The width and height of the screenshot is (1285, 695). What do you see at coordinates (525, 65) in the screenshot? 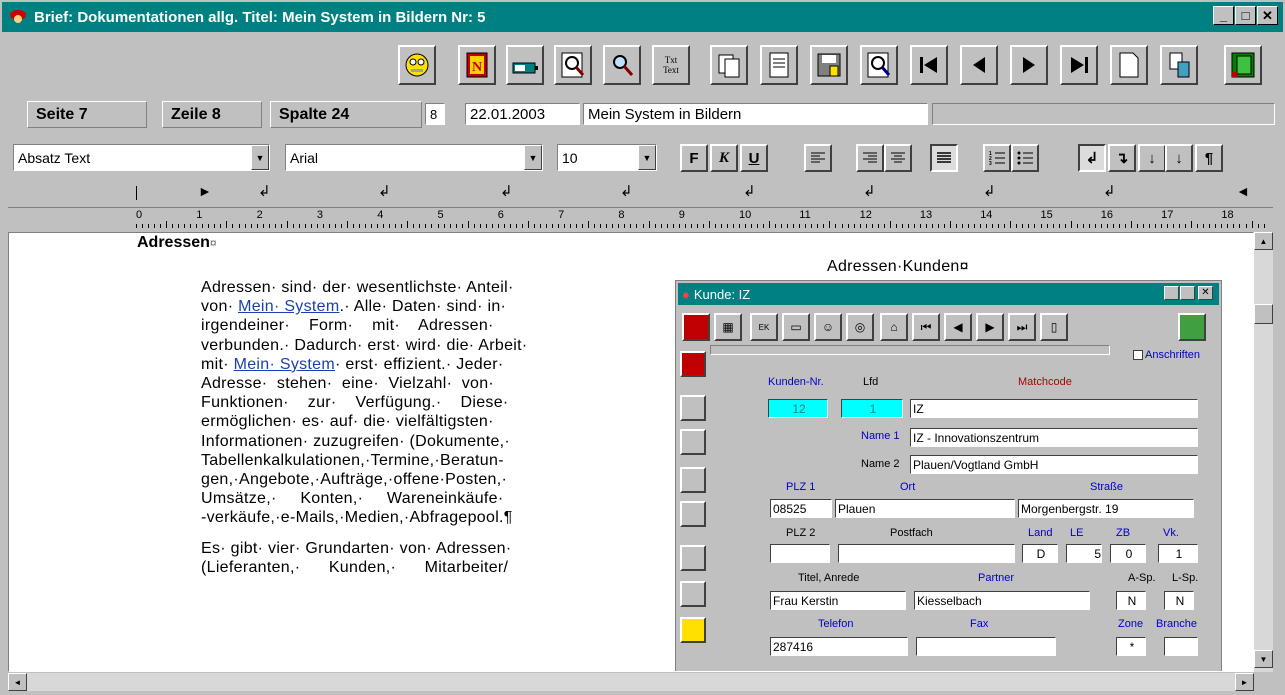
I see `battery-button` at bounding box center [525, 65].